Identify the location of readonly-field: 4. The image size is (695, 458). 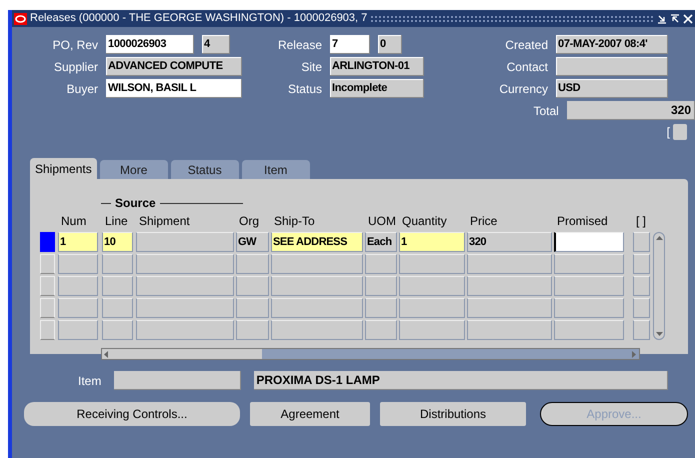
(216, 44).